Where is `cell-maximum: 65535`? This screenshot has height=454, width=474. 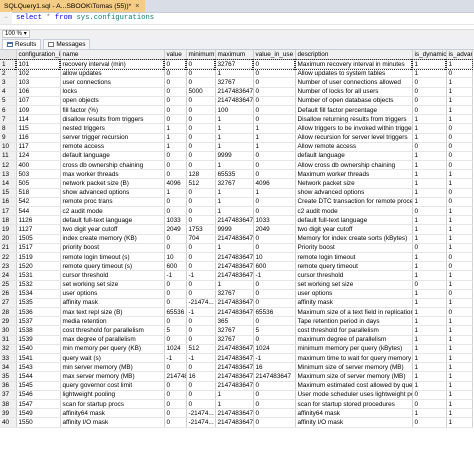
cell-maximum: 65535 is located at coordinates (234, 174).